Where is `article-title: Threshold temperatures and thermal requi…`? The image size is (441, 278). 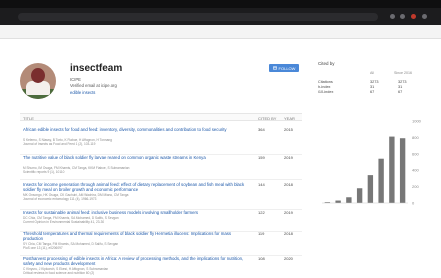
article-title: Threshold temperatures and thermal requi… is located at coordinates (134, 236).